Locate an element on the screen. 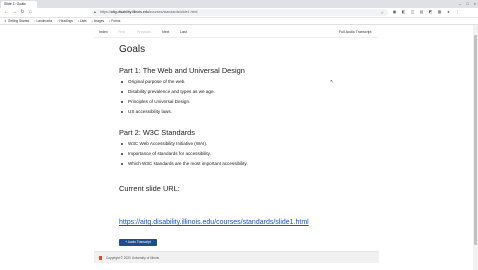 The height and width of the screenshot is (270, 478). browser-tab: Slide 1: Goals is located at coordinates (19, 4).